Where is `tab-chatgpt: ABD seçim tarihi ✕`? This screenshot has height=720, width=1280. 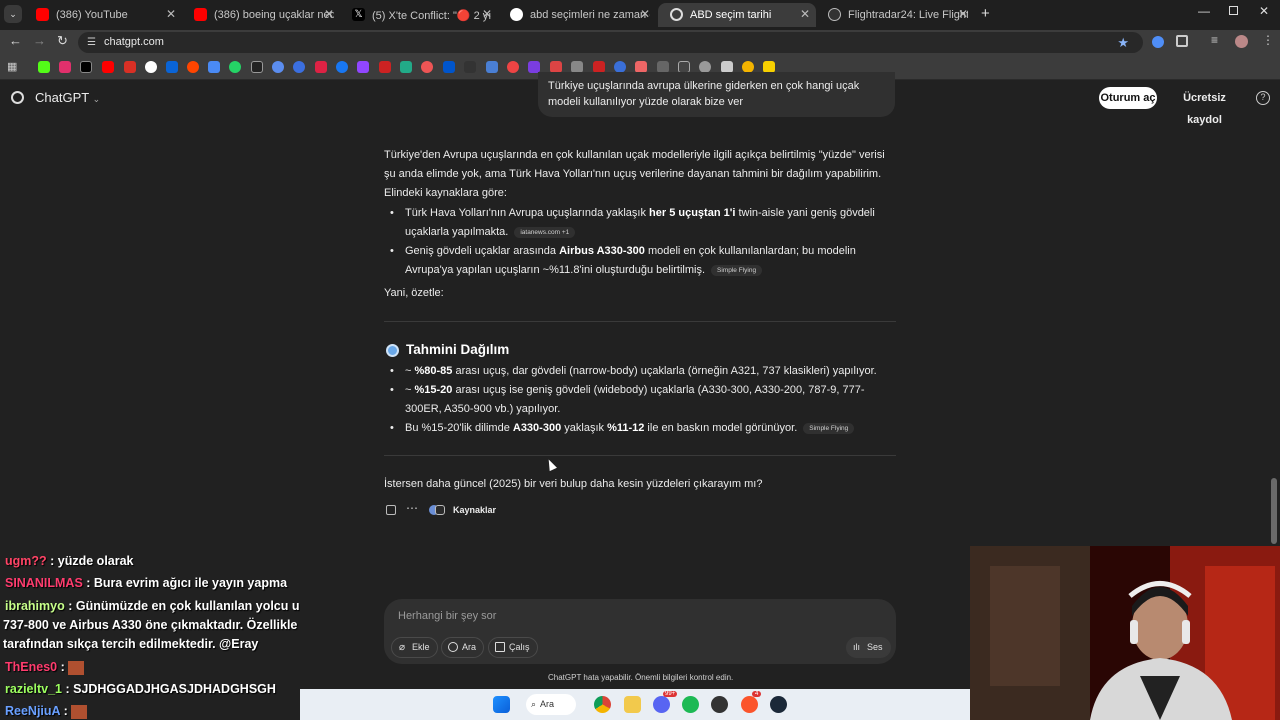 tab-chatgpt: ABD seçim tarihi ✕ is located at coordinates (737, 15).